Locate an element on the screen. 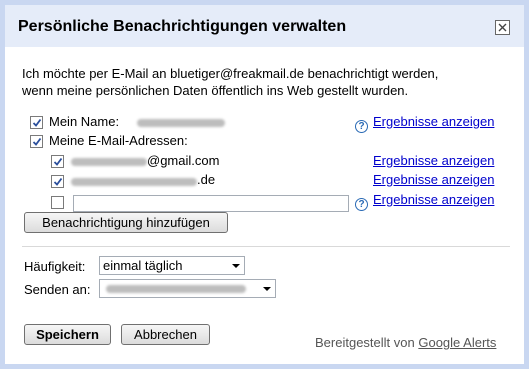 This screenshot has width=529, height=369. frequency-label: Häufigkeit: is located at coordinates (55, 266).